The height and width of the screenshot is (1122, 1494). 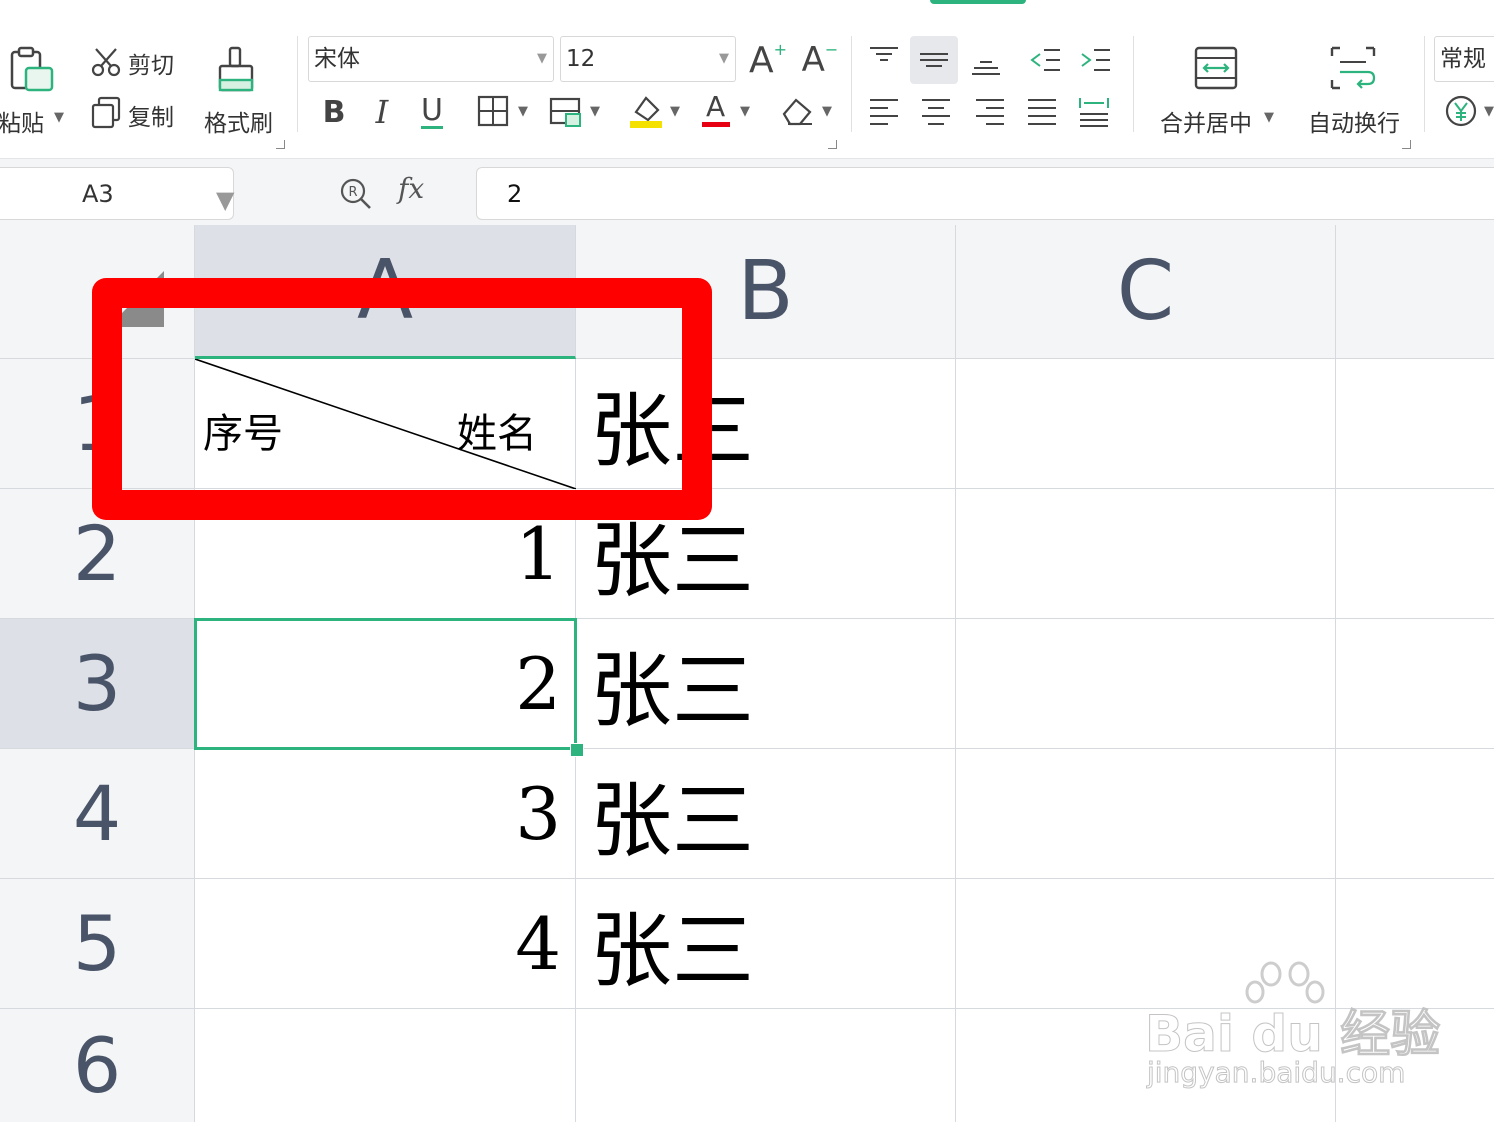 What do you see at coordinates (1146, 554) in the screenshot?
I see `cell-c2` at bounding box center [1146, 554].